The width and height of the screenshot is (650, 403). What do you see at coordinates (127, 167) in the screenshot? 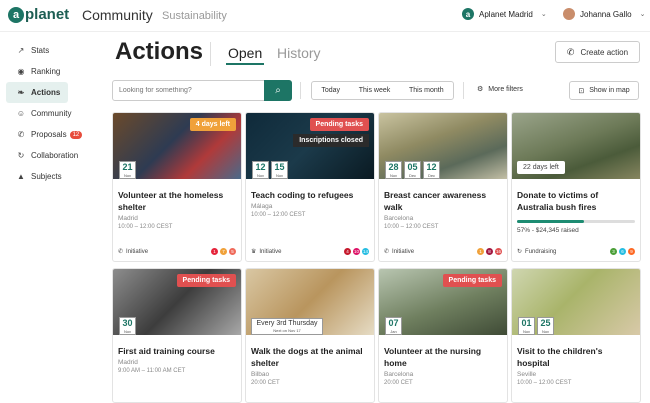
I see `date-day: 21` at bounding box center [127, 167].